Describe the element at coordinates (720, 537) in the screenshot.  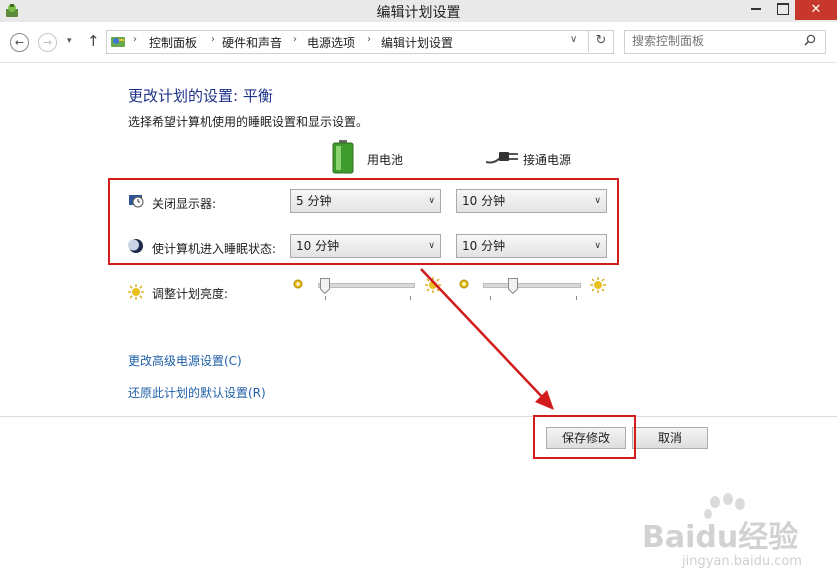
I see `watermark-brand: Baidu经验` at that location.